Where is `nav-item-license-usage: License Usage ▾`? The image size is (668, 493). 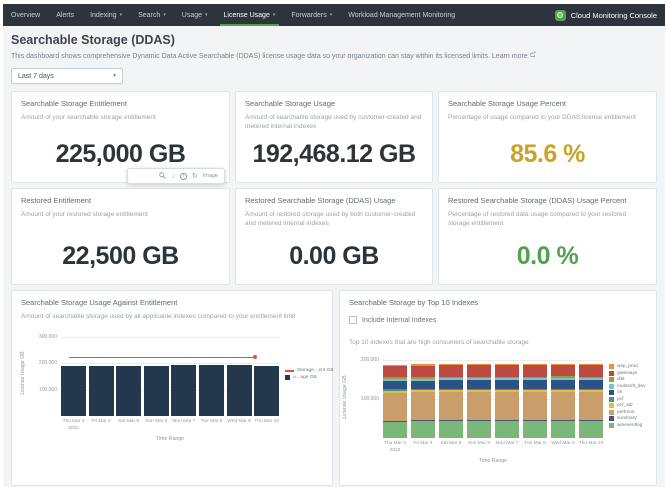
nav-item-license-usage: License Usage ▾ is located at coordinates (250, 15).